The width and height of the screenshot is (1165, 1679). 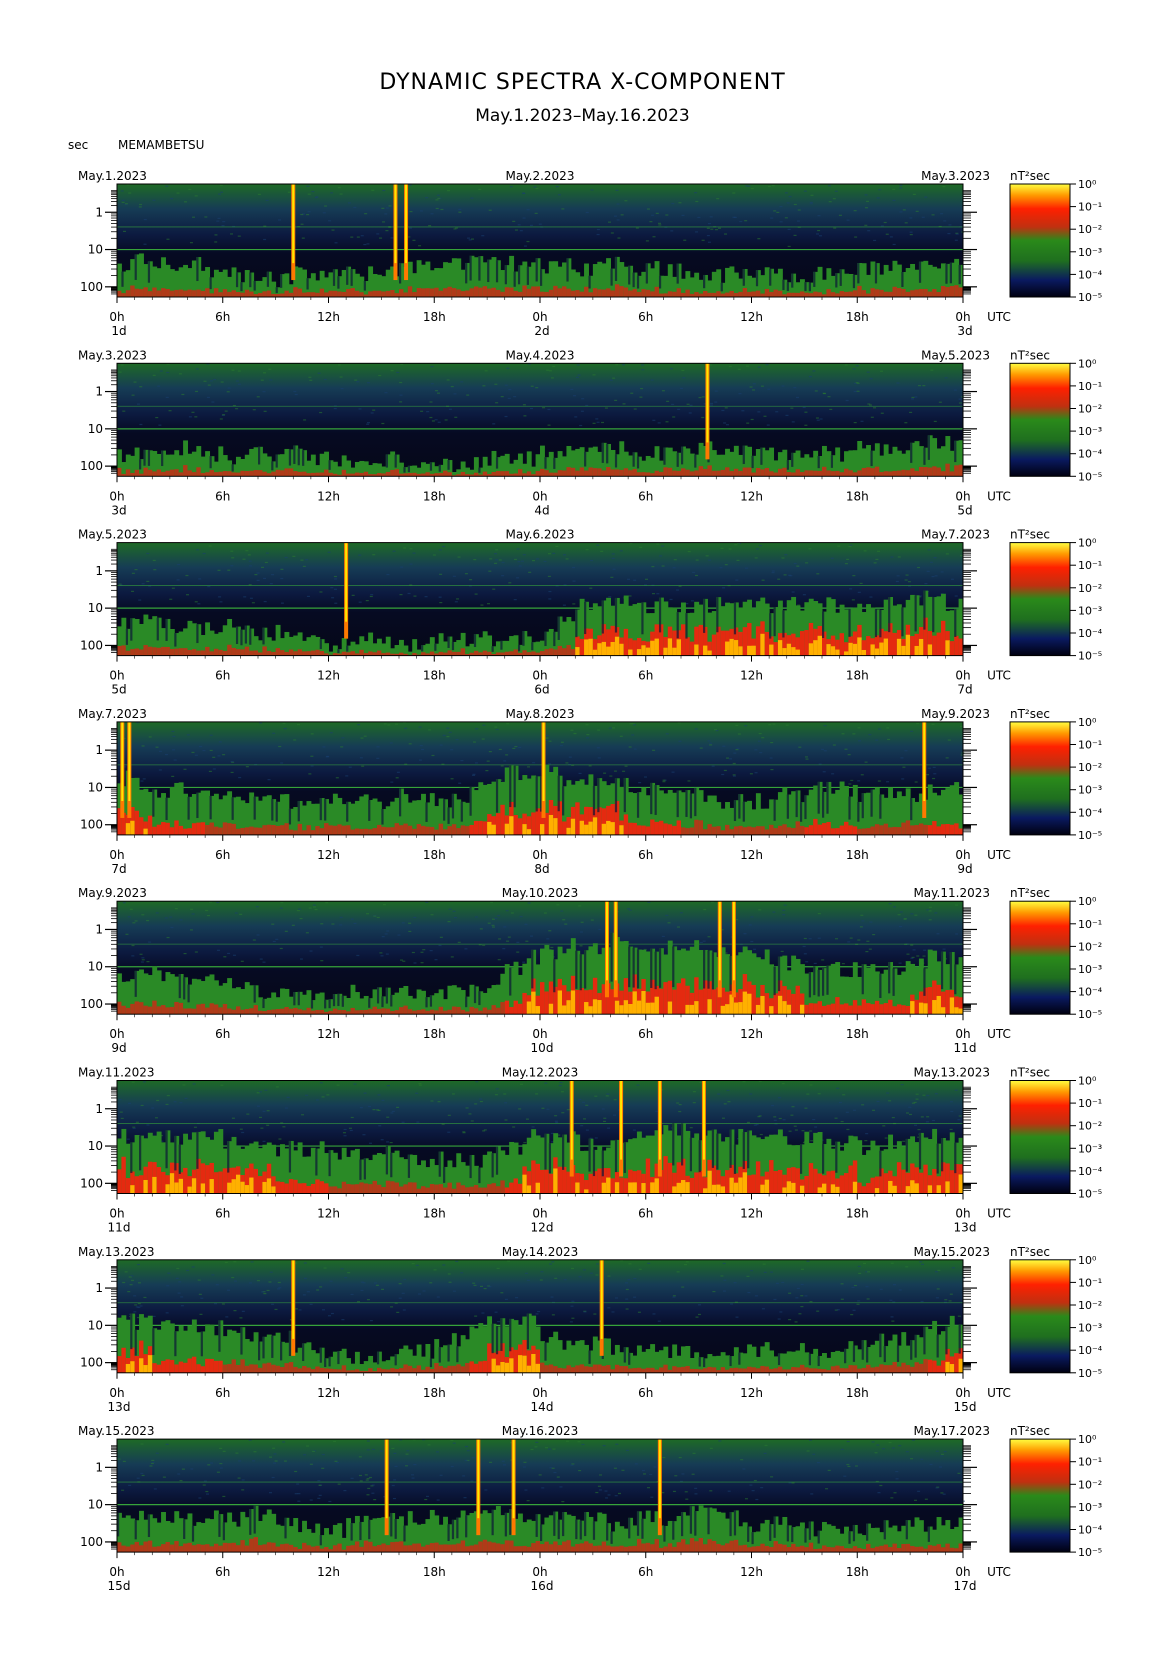 What do you see at coordinates (91, 466) in the screenshot?
I see `y-tick-label: 100` at bounding box center [91, 466].